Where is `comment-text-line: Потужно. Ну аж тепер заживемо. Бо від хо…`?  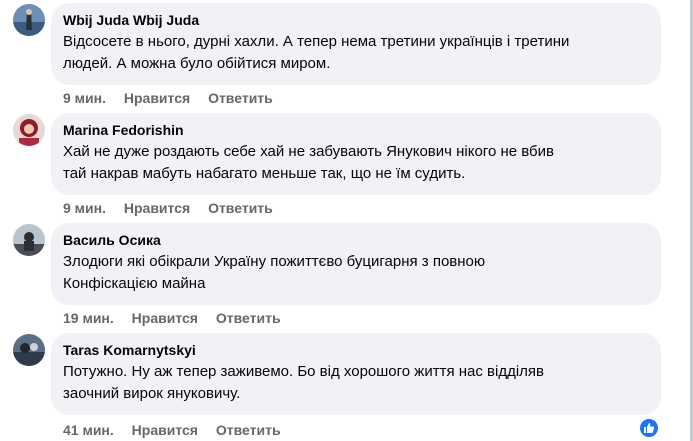 comment-text-line: Потужно. Ну аж тепер заживемо. Бо від хо… is located at coordinates (304, 371).